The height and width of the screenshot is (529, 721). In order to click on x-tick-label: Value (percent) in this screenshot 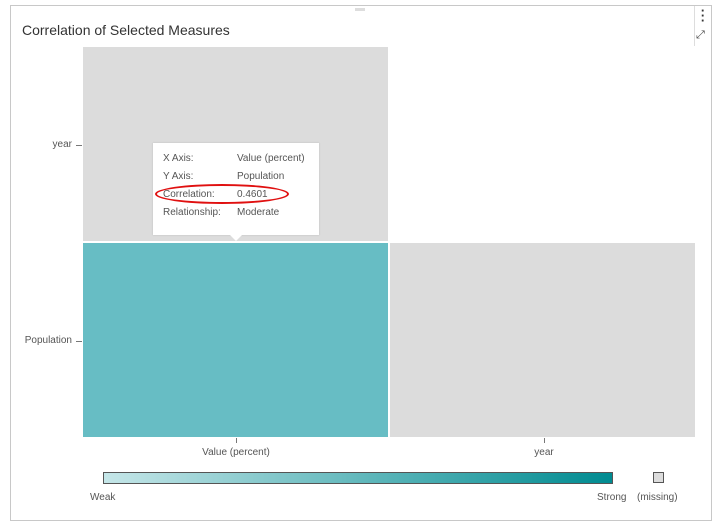, I will do `click(236, 452)`.